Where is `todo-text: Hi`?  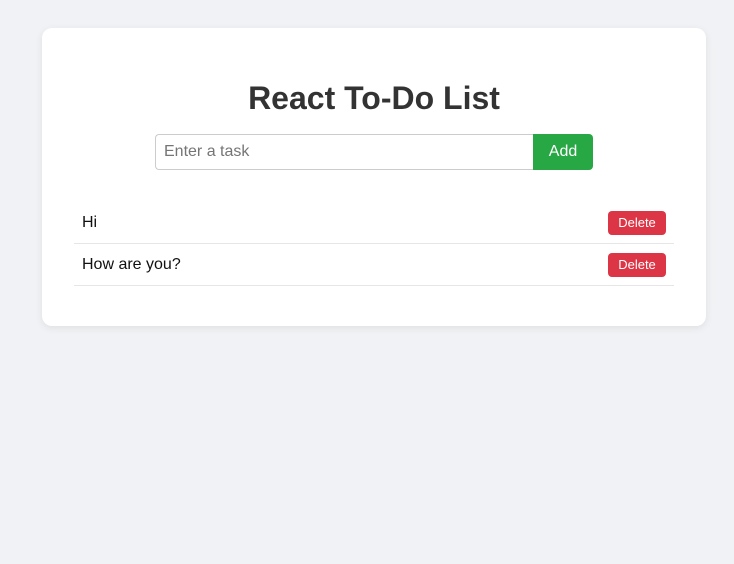
todo-text: Hi is located at coordinates (90, 222).